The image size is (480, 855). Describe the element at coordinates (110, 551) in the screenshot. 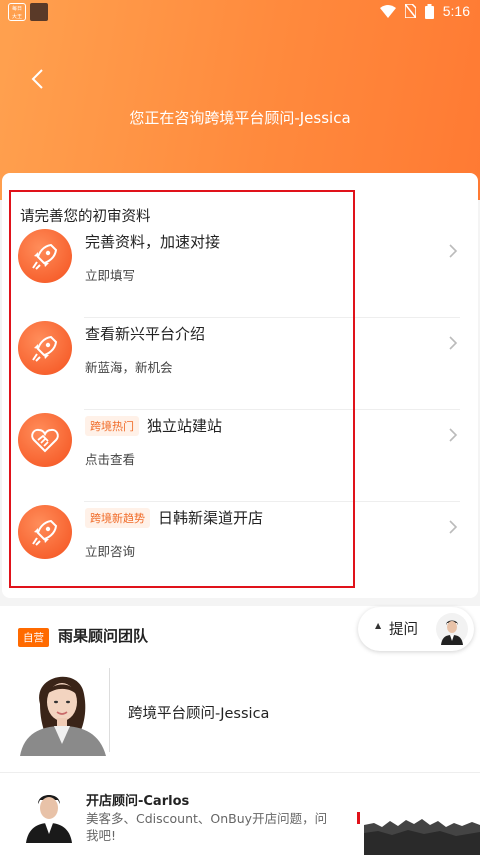

I see `list-item-subtitle: 立即咨询` at that location.